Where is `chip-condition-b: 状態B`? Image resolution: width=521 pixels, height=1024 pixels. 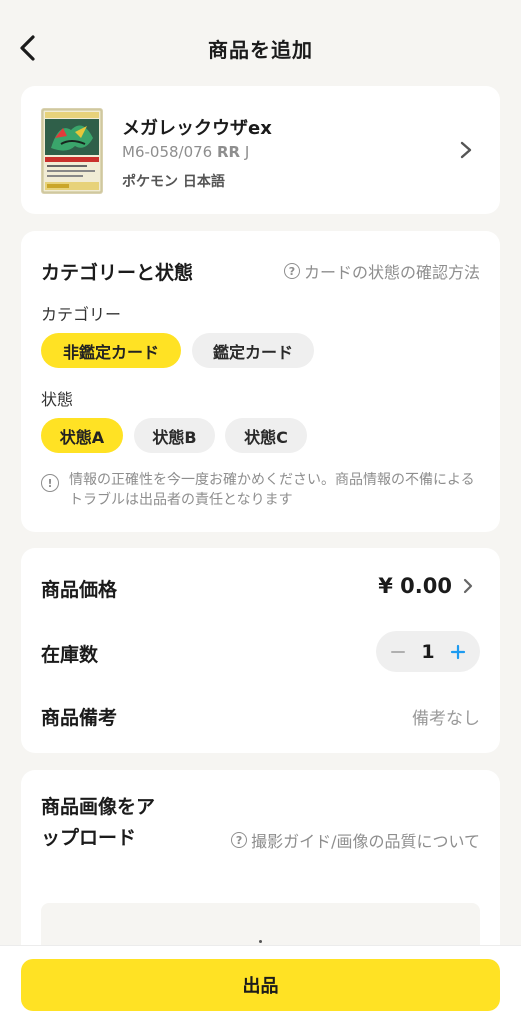 chip-condition-b: 状態B is located at coordinates (174, 435).